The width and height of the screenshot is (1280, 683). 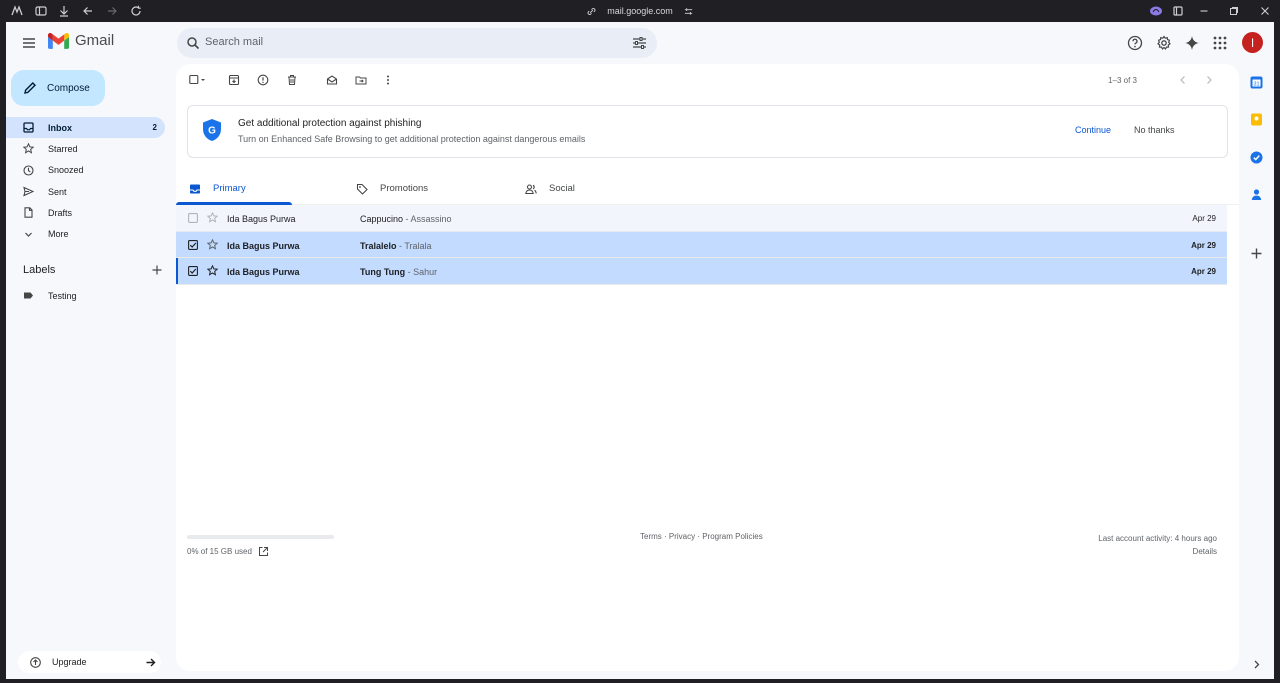 What do you see at coordinates (382, 219) in the screenshot?
I see `email-subject: Cappucino` at bounding box center [382, 219].